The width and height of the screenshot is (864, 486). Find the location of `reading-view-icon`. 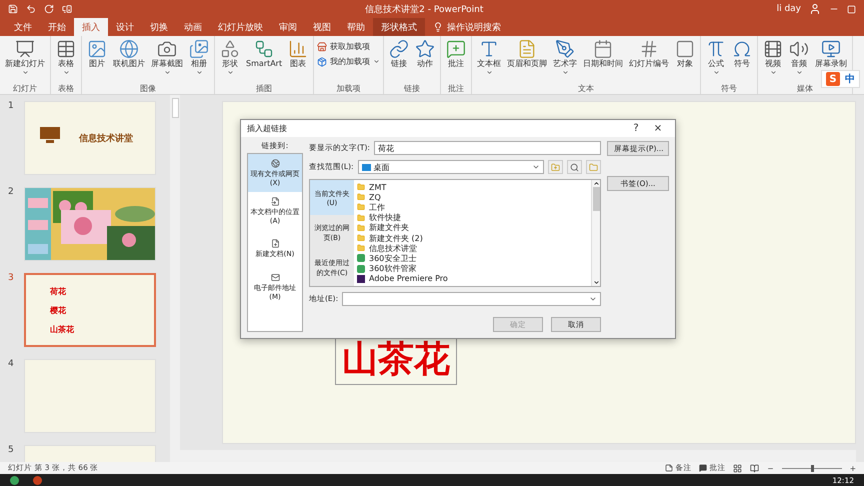

reading-view-icon is located at coordinates (755, 468).